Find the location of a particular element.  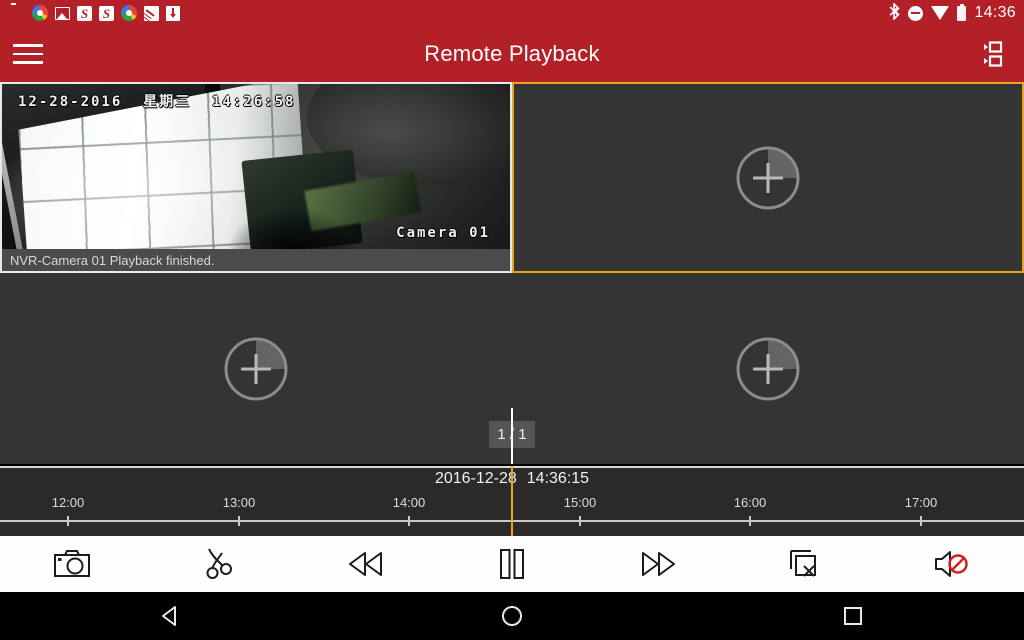

battery-icon is located at coordinates (962, 12).